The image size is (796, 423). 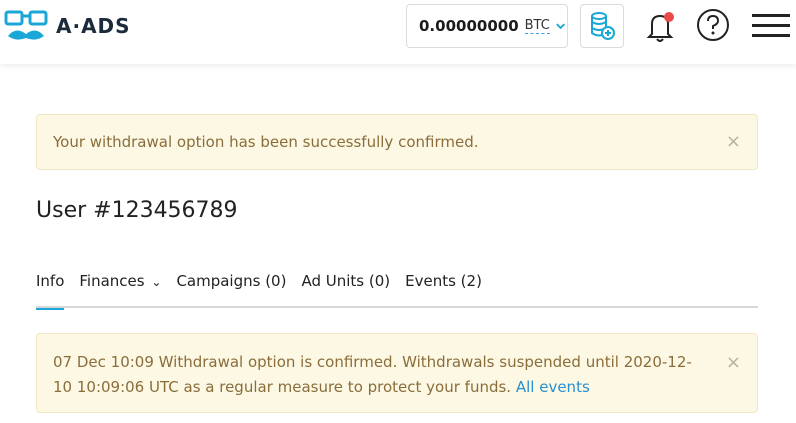 I want to click on notifications-button, so click(x=660, y=26).